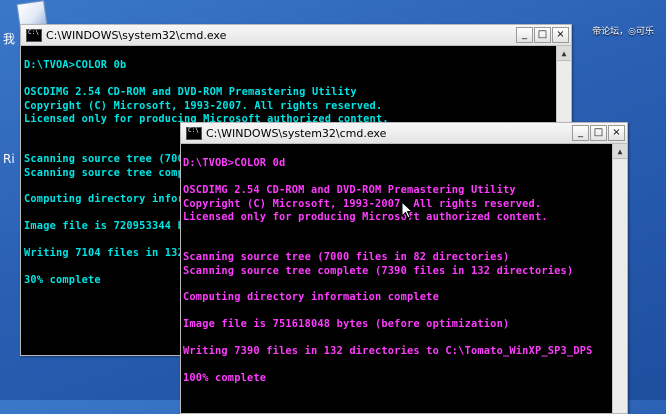  What do you see at coordinates (623, 32) in the screenshot?
I see `top-right-caption: 帝论坛，◎可乐` at bounding box center [623, 32].